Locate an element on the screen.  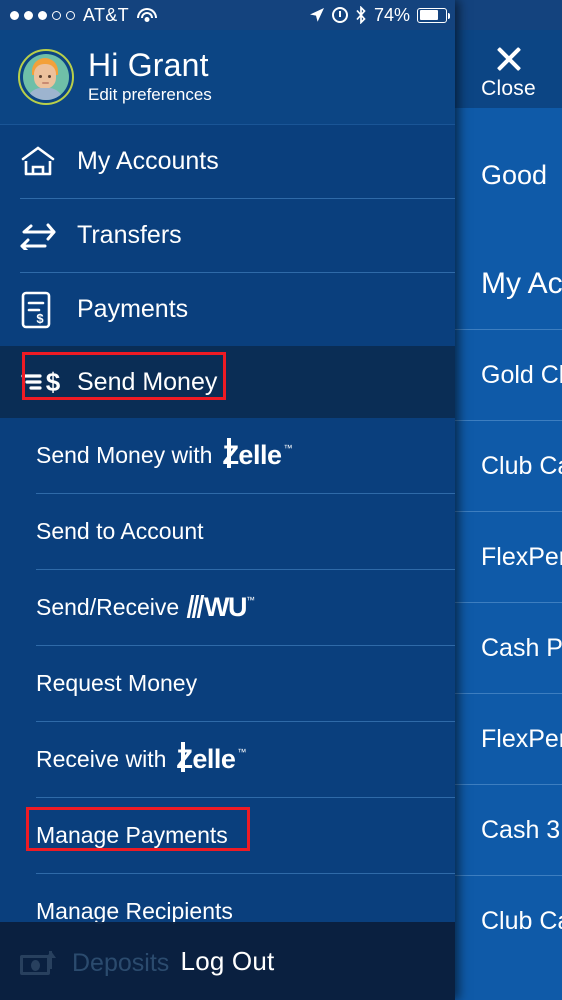
bluetooth-icon is located at coordinates (361, 15).